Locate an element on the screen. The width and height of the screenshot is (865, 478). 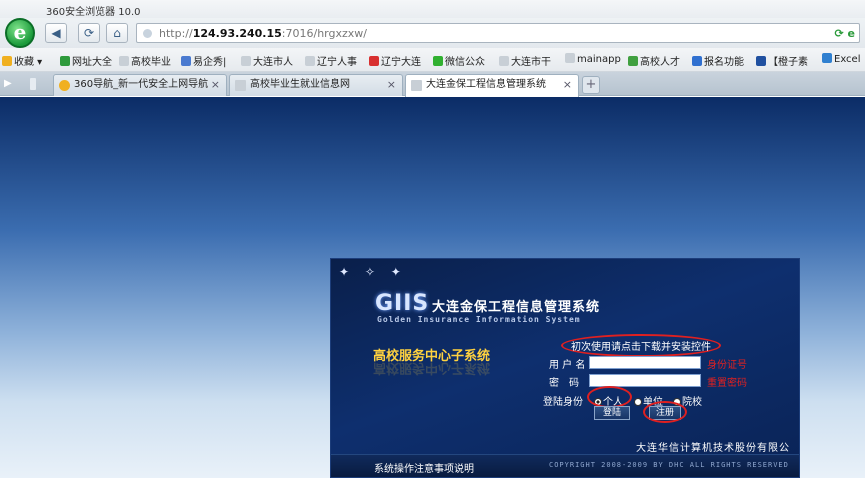
username-input is located at coordinates (645, 362).